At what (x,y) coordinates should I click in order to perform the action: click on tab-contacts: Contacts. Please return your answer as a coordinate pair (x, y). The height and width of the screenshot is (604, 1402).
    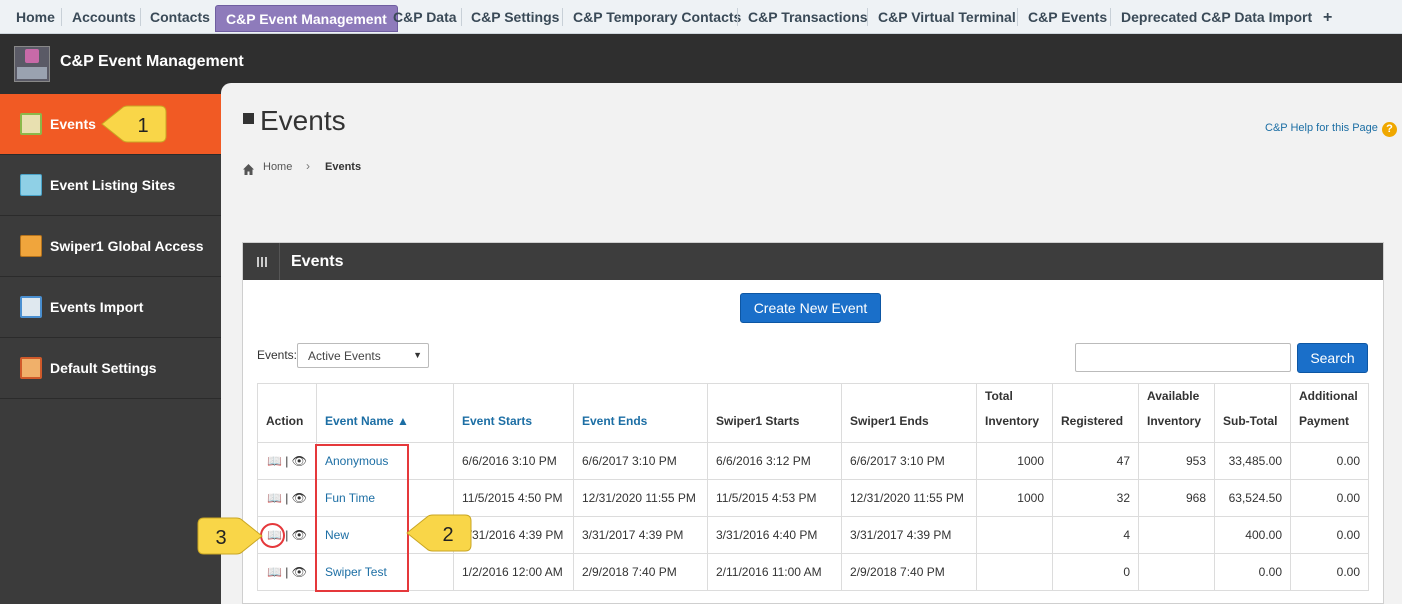
    Looking at the image, I should click on (180, 17).